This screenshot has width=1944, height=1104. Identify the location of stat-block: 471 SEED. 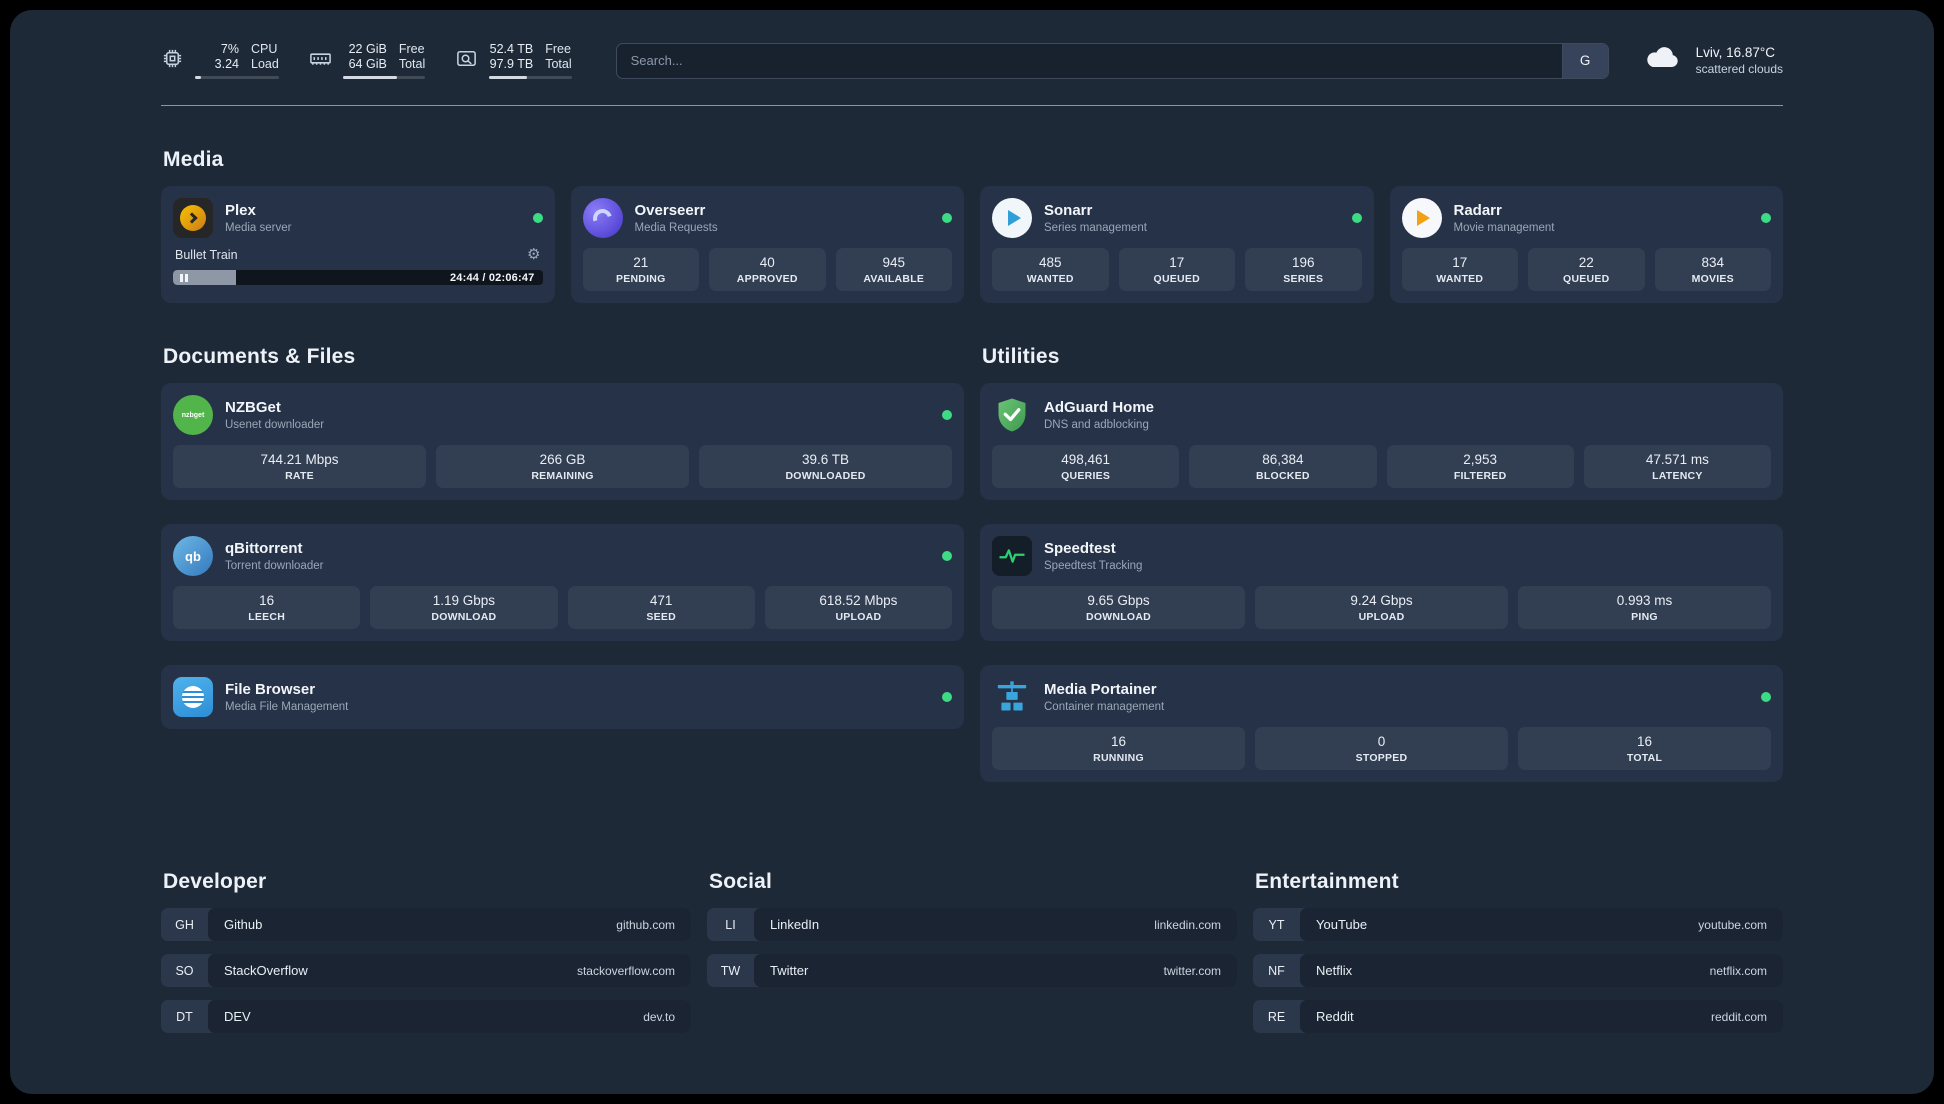
(661, 607).